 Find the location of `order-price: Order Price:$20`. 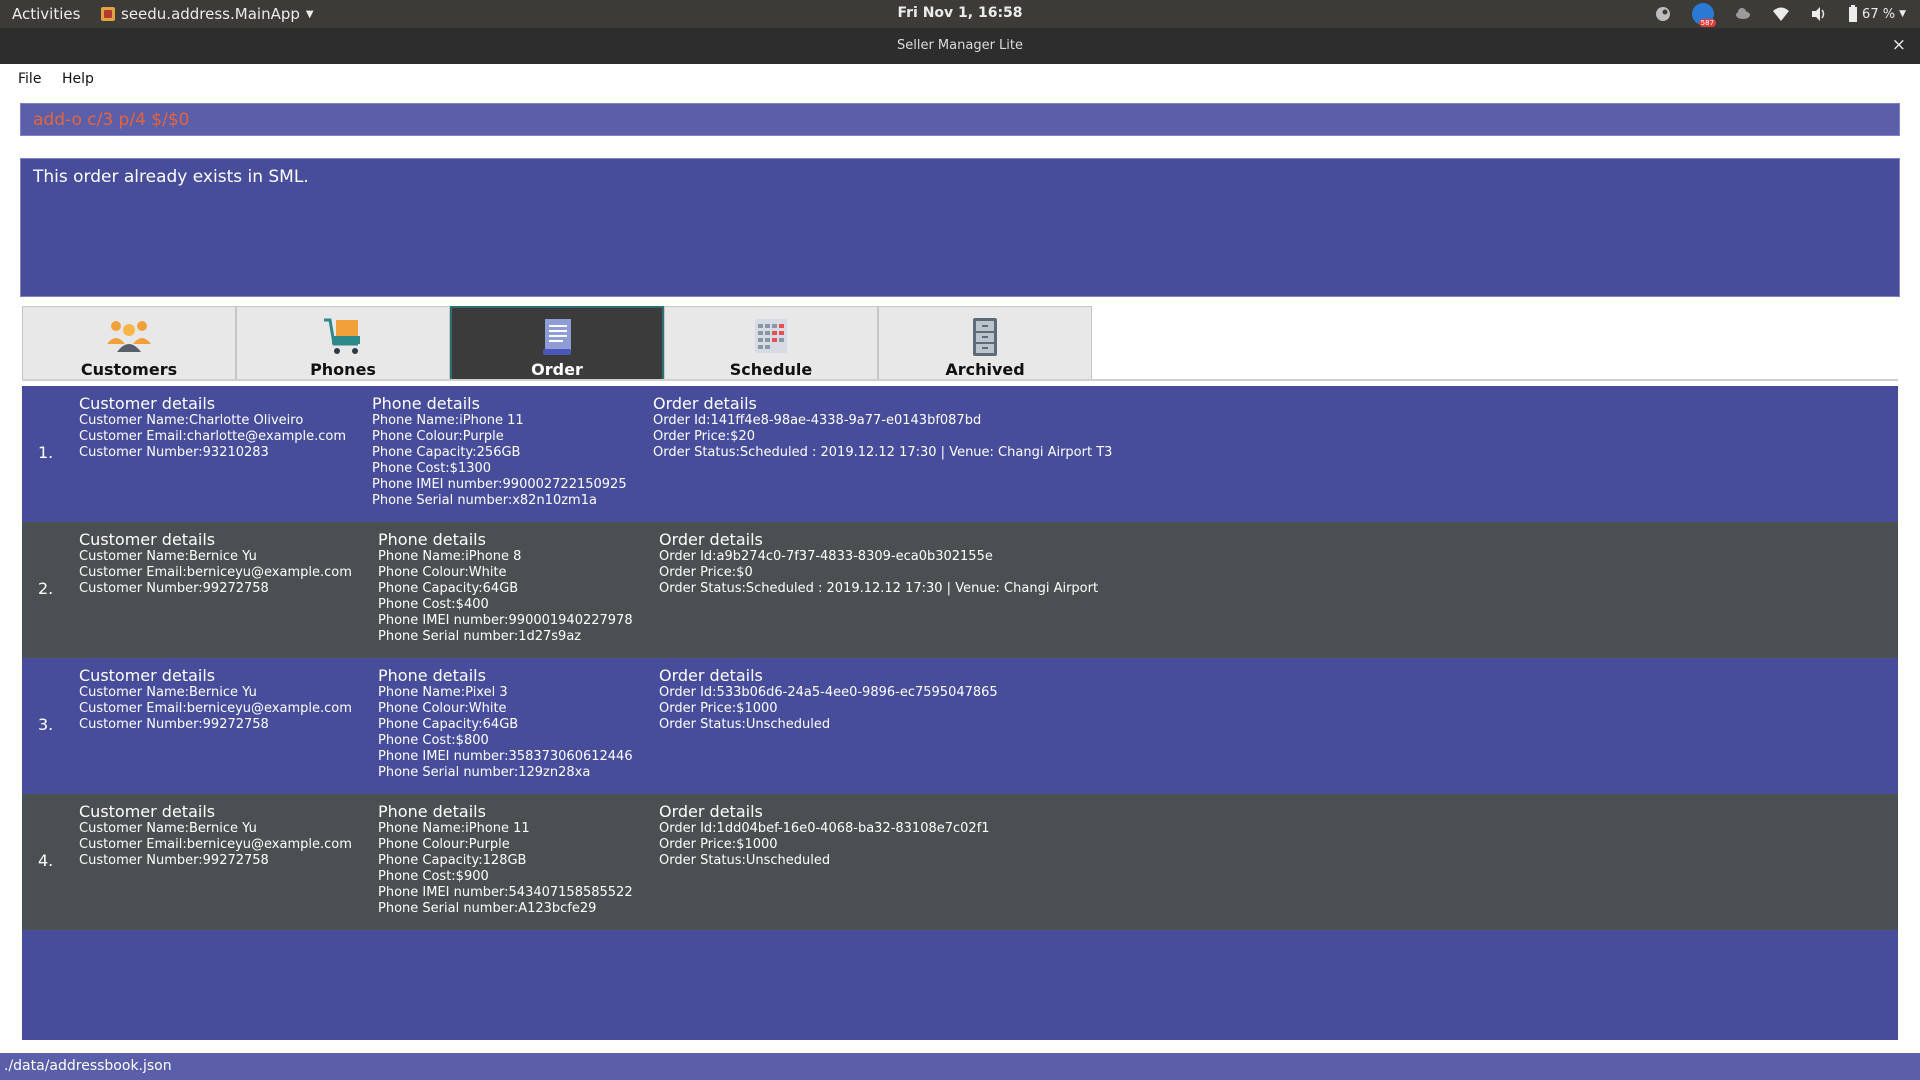

order-price: Order Price:$20 is located at coordinates (704, 436).